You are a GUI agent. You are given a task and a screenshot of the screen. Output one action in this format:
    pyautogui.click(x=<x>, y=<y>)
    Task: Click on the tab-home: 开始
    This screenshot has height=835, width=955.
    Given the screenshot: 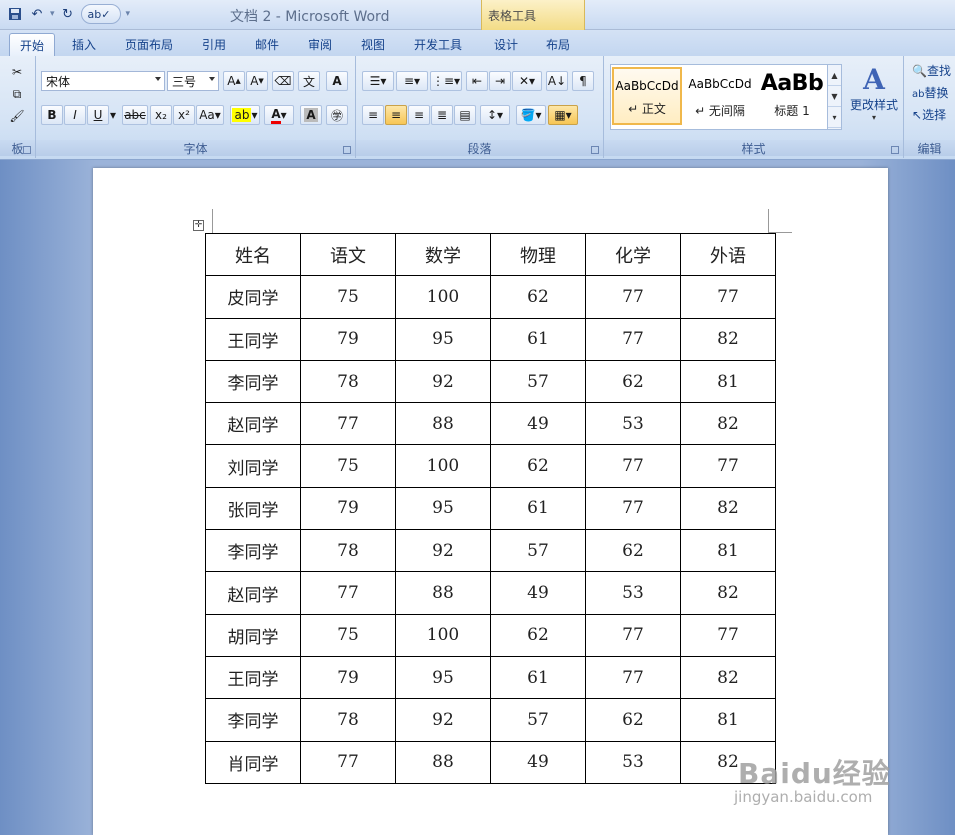 What is the action you would take?
    pyautogui.click(x=32, y=44)
    